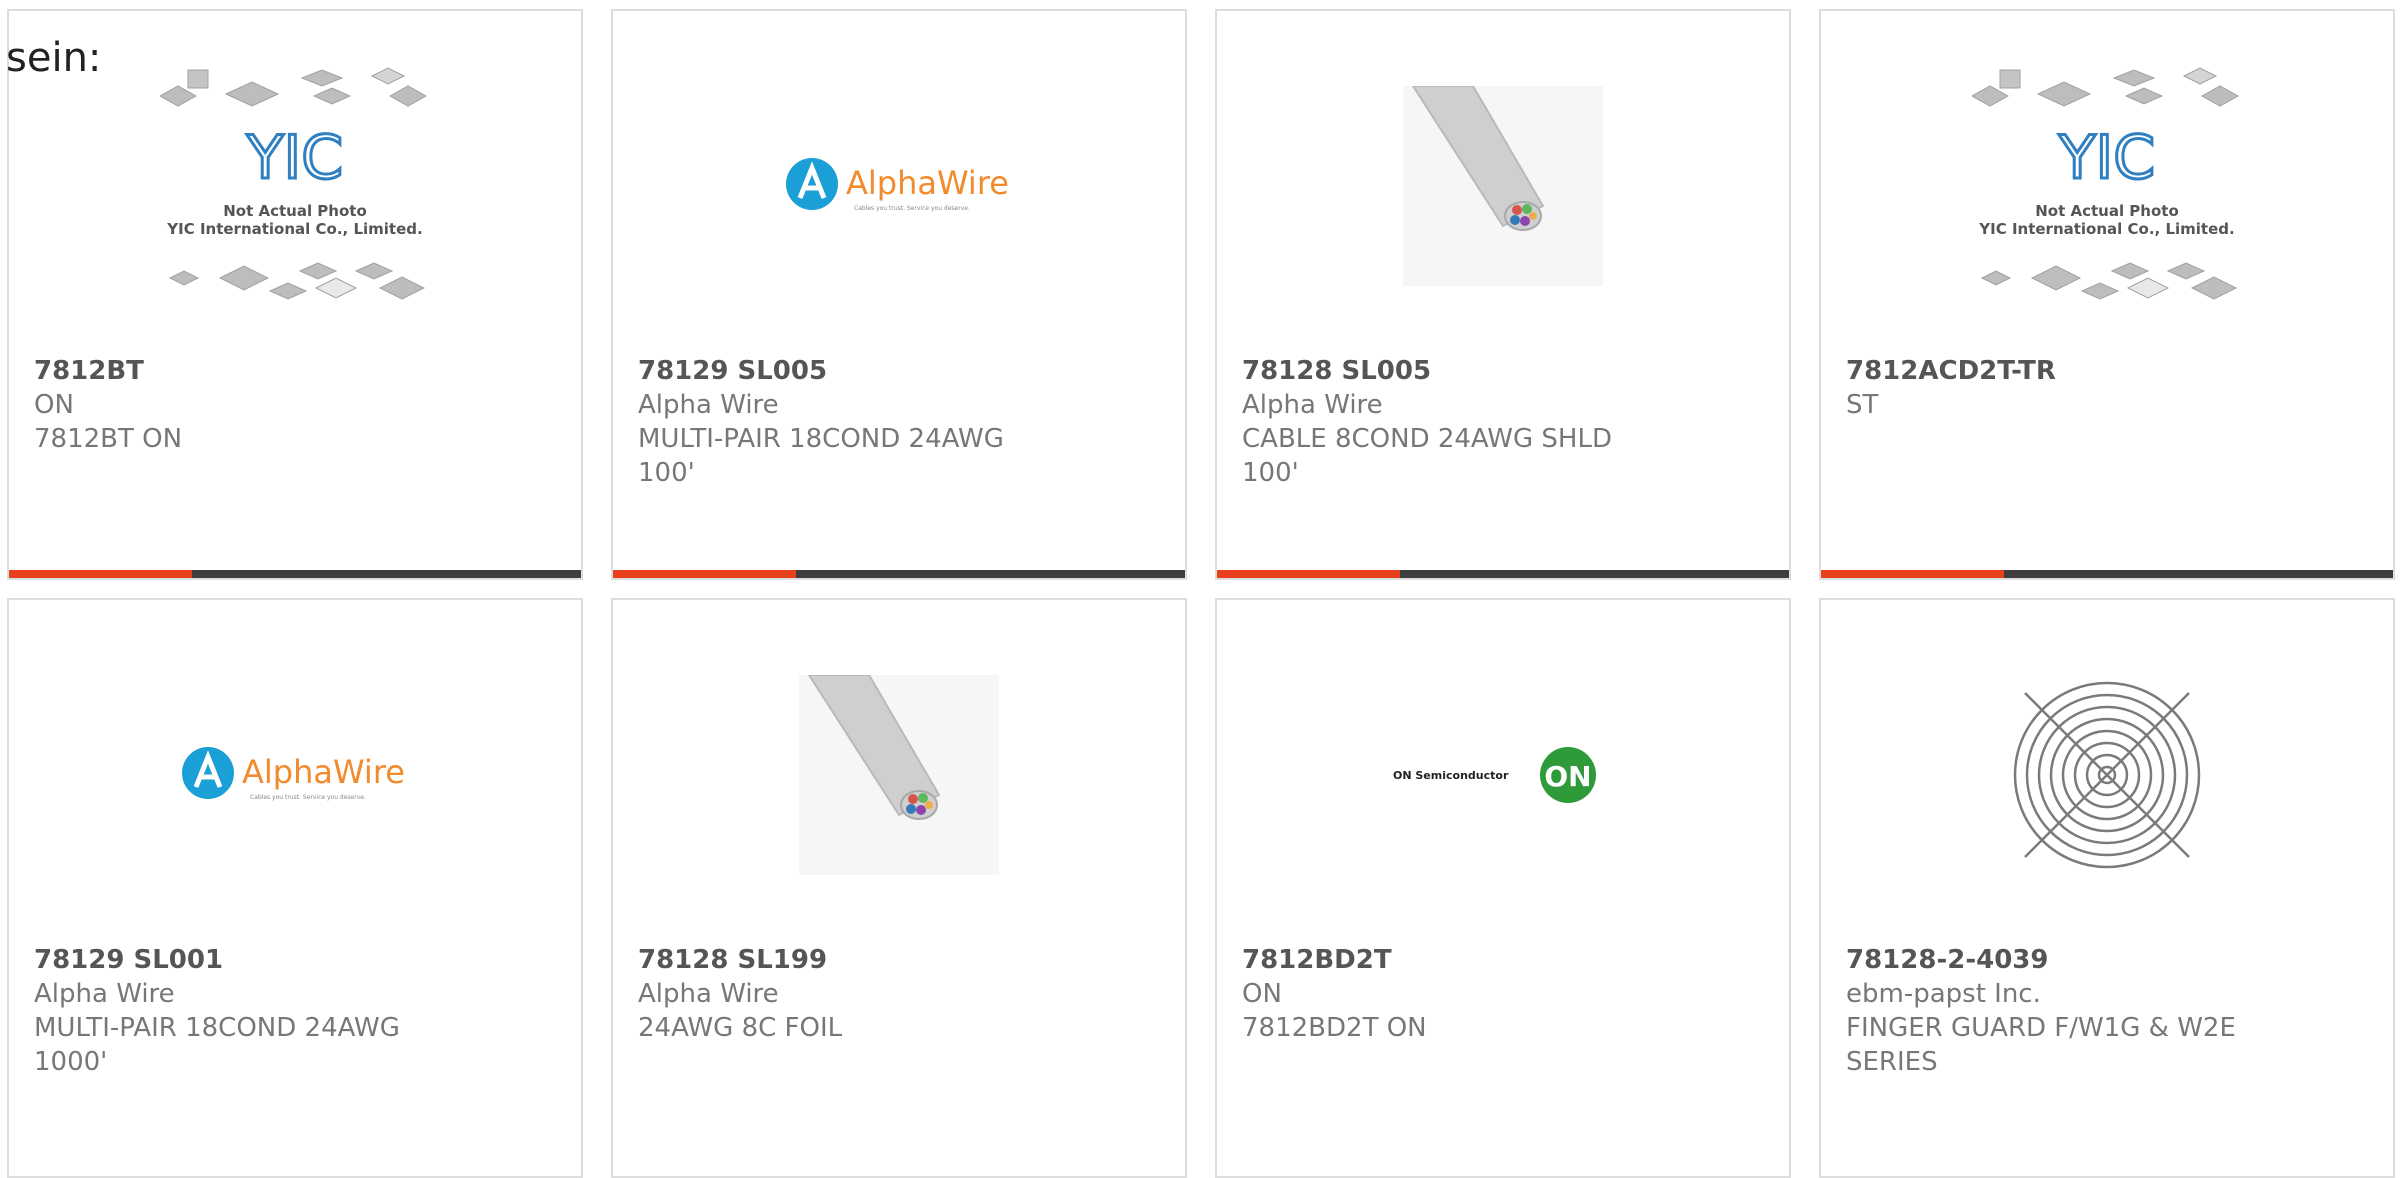 The width and height of the screenshot is (2400, 1178). Describe the element at coordinates (1334, 1028) in the screenshot. I see `description: 7812BD2T ON` at that location.